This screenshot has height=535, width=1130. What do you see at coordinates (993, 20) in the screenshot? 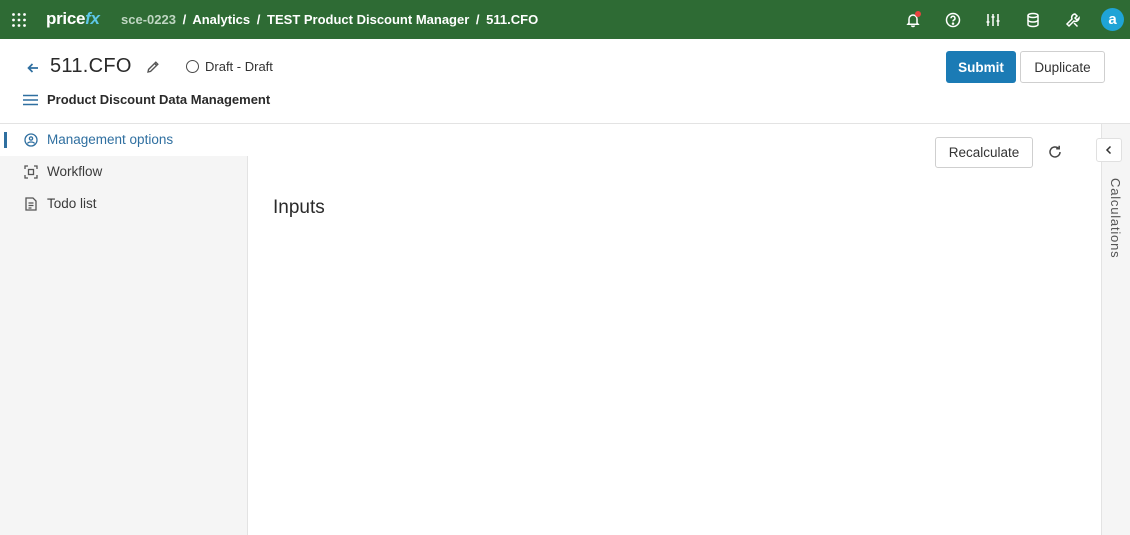
I see `sliders-icon` at bounding box center [993, 20].